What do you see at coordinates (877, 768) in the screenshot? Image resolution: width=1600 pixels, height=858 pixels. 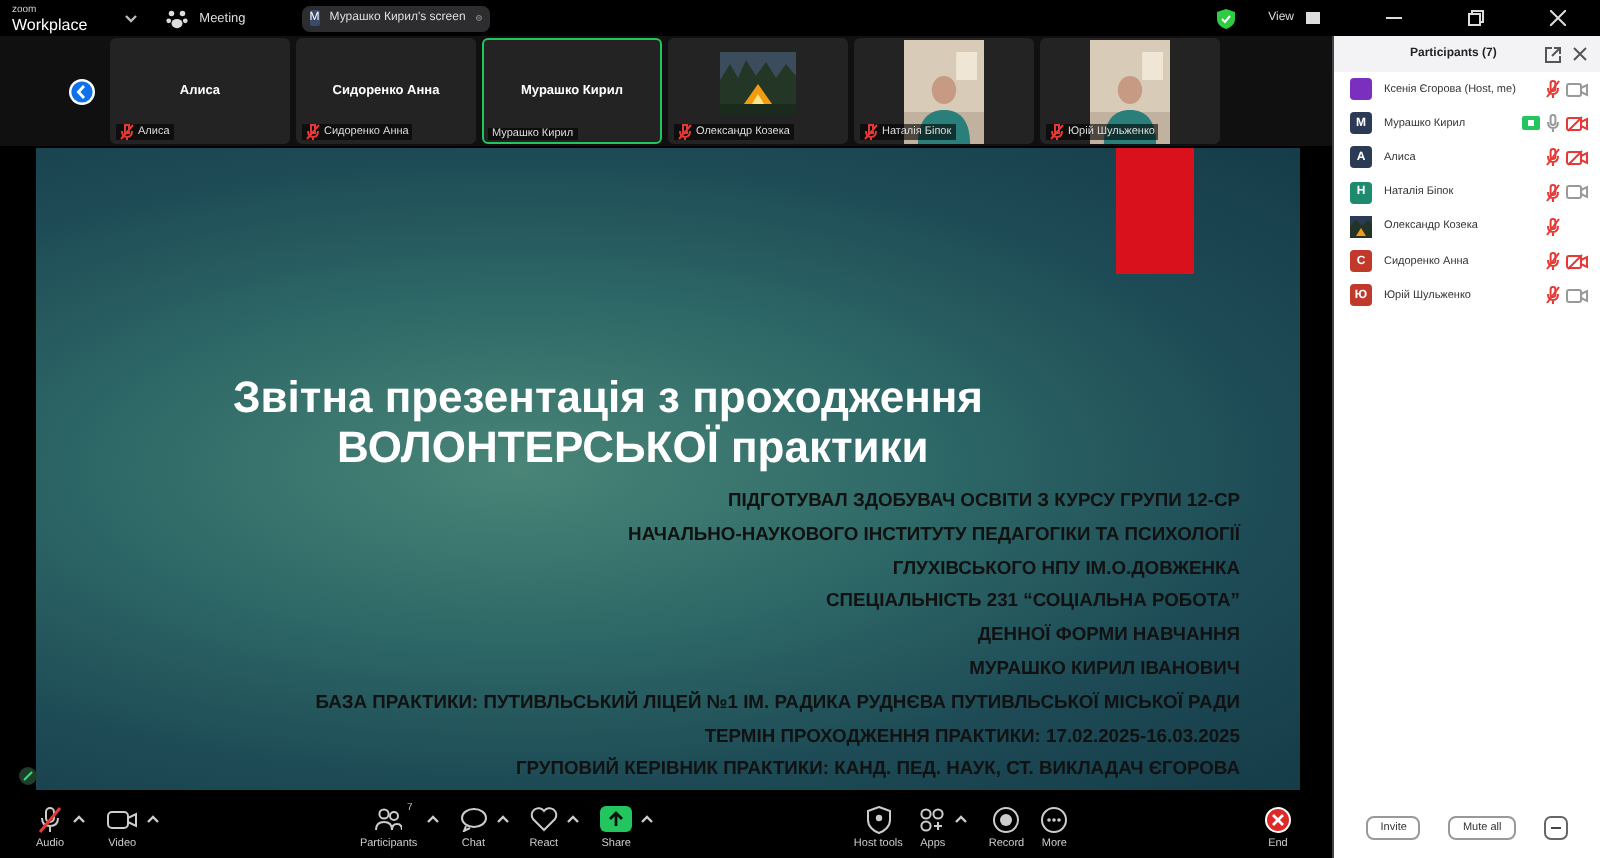 I see `slide-text: ГРУПОВИЙ КЕРІВНИК ПРАКТИКИ: КАНД. ПЕД. НАУК, СТ. ВИКЛАДАЧ ЄГОРОВА` at bounding box center [877, 768].